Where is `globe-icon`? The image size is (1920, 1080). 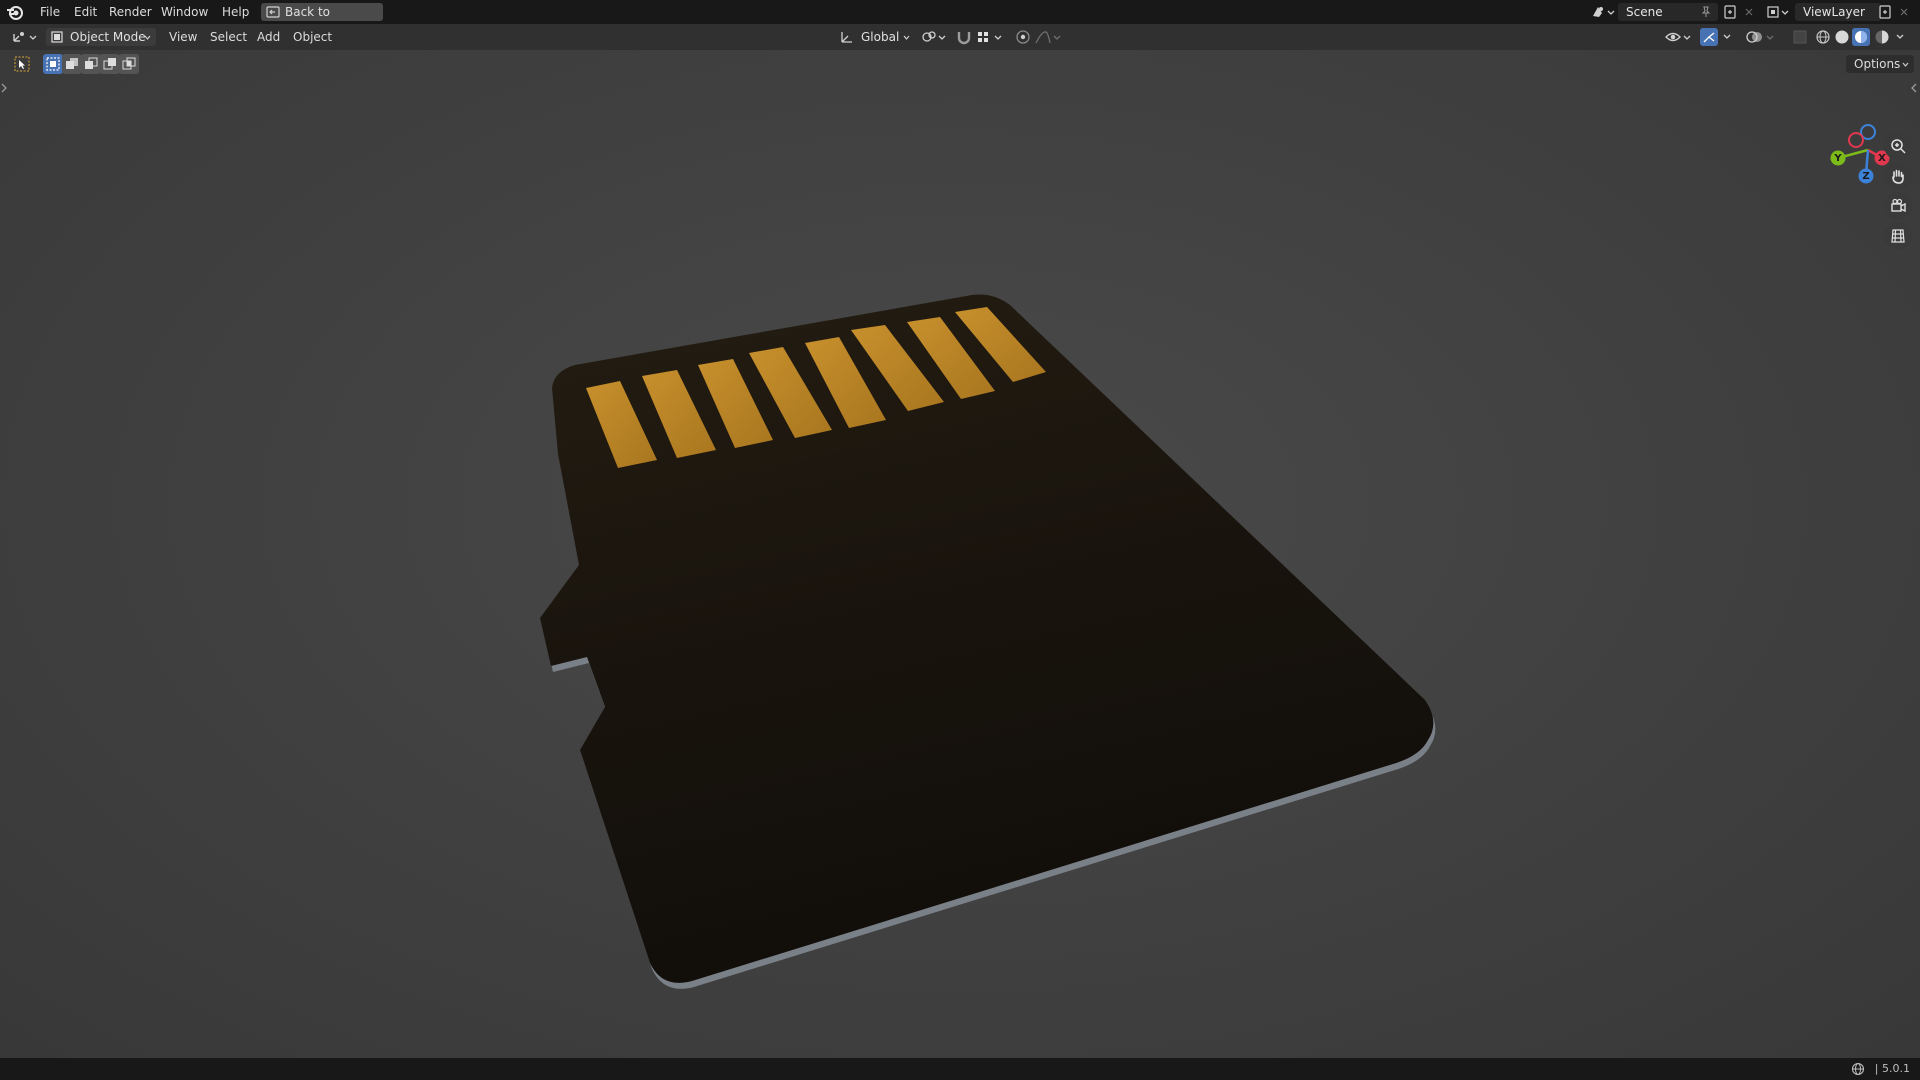
globe-icon is located at coordinates (1858, 1069).